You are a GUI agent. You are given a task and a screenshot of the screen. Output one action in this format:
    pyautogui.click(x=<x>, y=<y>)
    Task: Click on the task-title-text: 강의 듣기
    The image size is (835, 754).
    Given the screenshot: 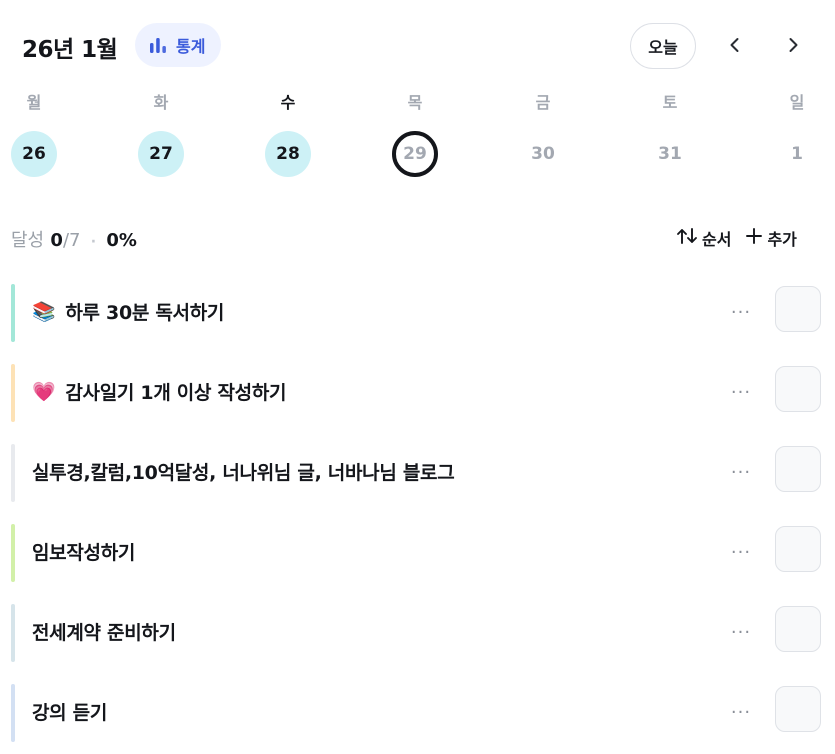 What is the action you would take?
    pyautogui.click(x=70, y=713)
    